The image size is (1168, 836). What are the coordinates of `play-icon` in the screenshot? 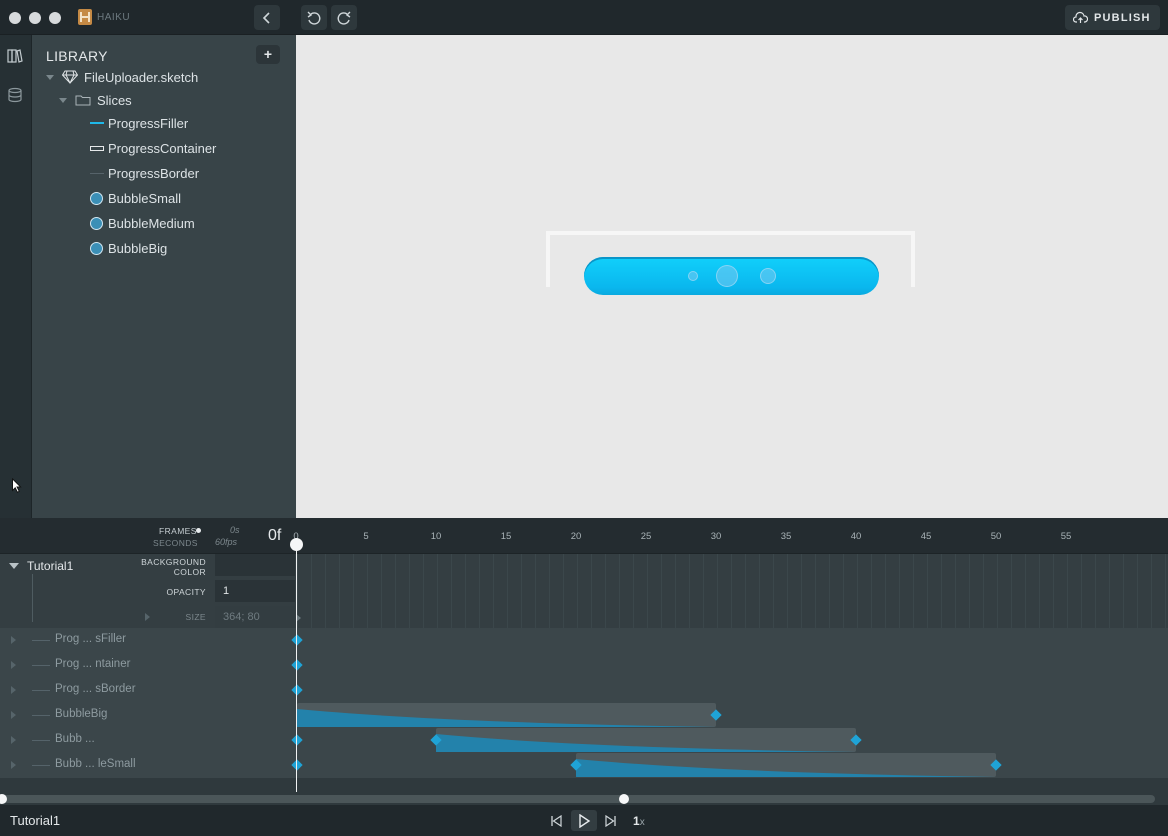 It's located at (585, 820).